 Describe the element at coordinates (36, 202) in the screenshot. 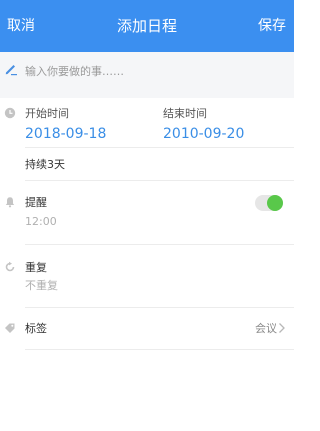

I see `reminder-label: 提醒` at that location.